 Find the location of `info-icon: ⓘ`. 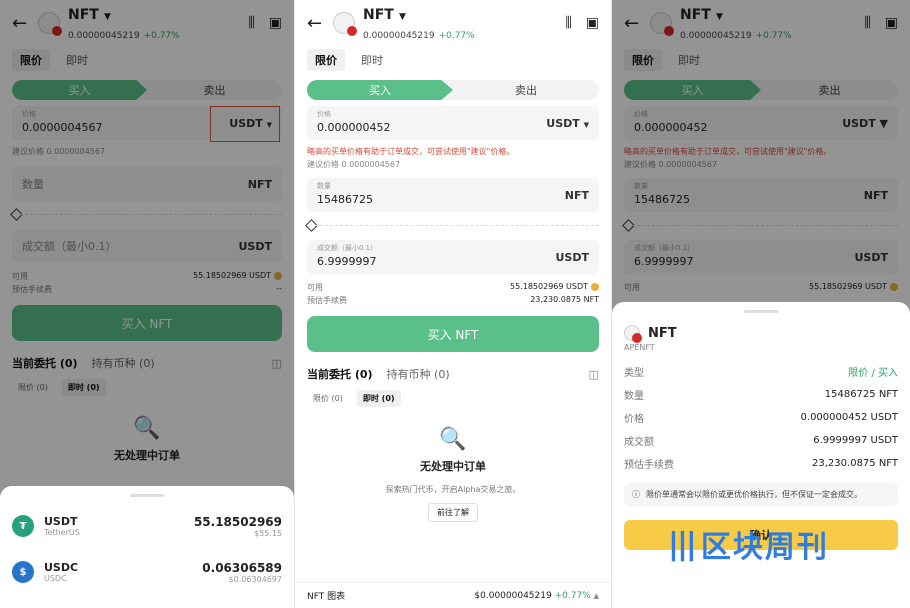

info-icon: ⓘ is located at coordinates (636, 494).